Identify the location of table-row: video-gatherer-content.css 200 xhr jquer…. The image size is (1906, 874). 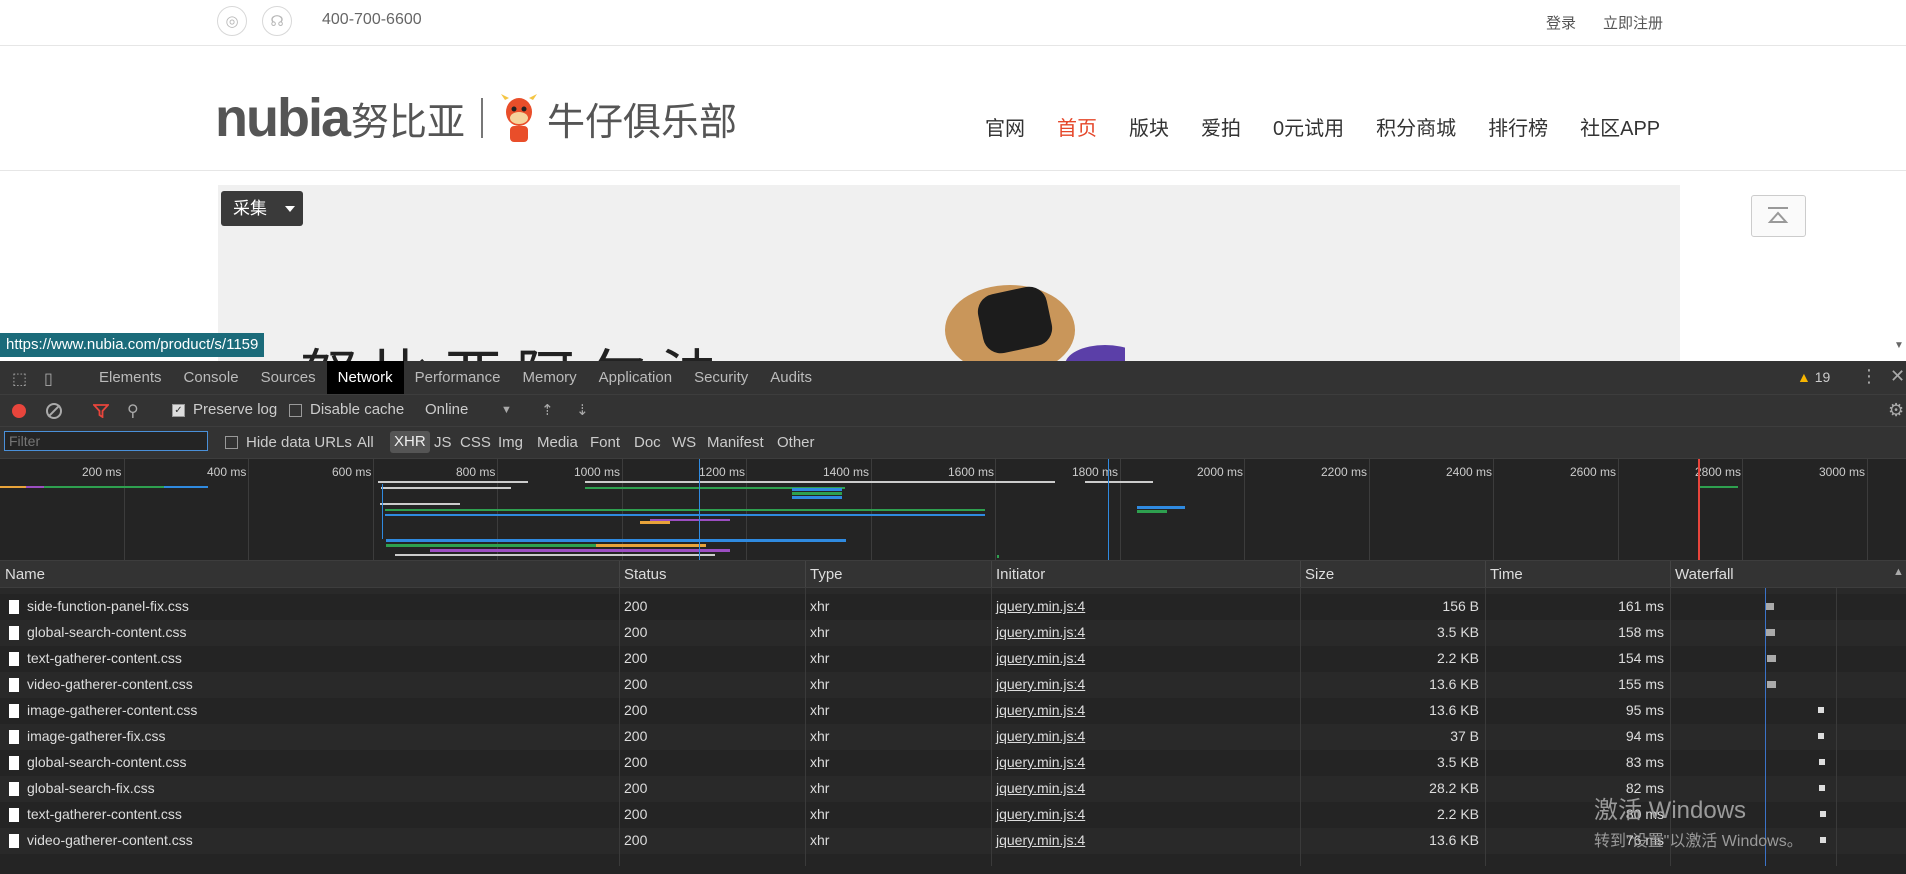
(953, 685).